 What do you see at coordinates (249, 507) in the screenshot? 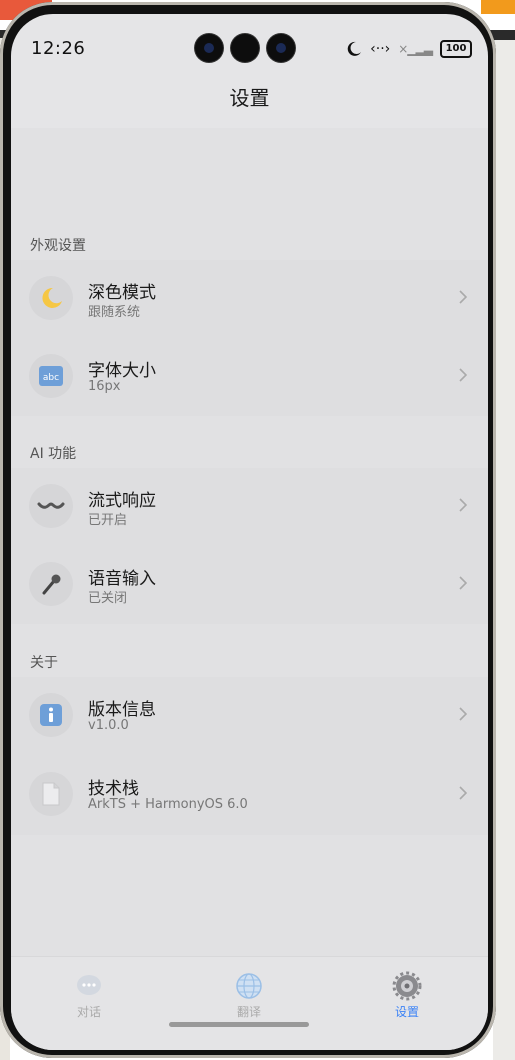
I see `settings-row-streaming: 流式响应 已开启` at bounding box center [249, 507].